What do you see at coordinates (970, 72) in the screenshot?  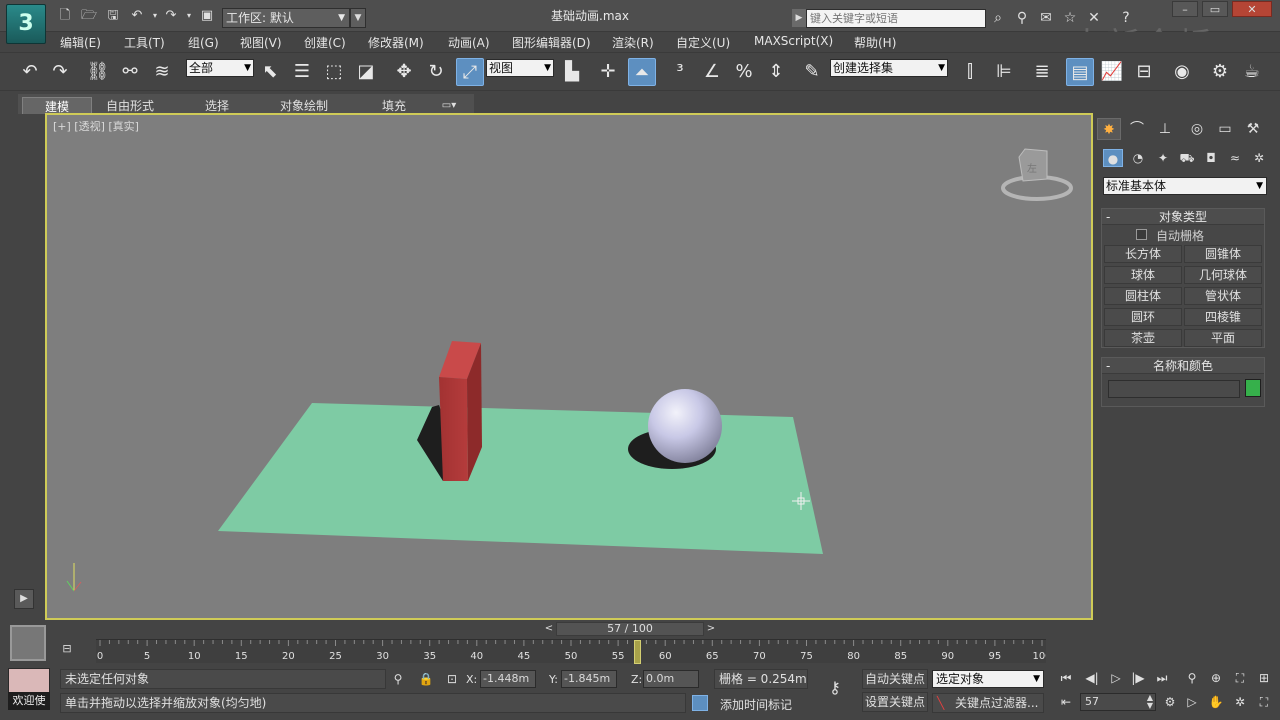 I see `mirror-icon: ⫿` at bounding box center [970, 72].